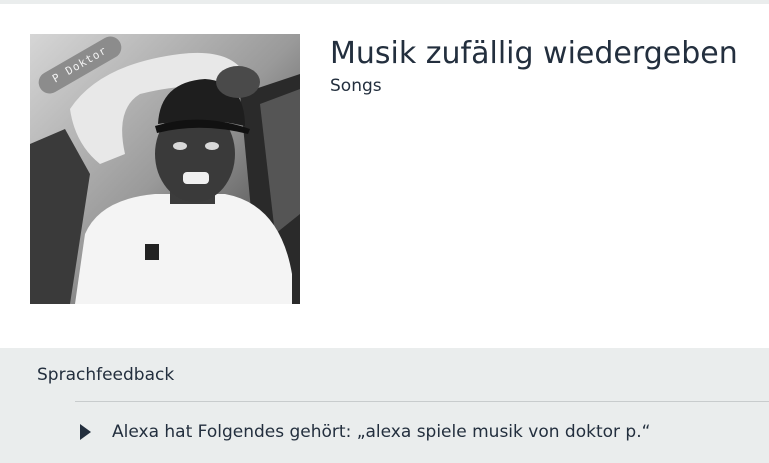 Image resolution: width=769 pixels, height=463 pixels. What do you see at coordinates (356, 86) in the screenshot?
I see `media-subtitle: Songs` at bounding box center [356, 86].